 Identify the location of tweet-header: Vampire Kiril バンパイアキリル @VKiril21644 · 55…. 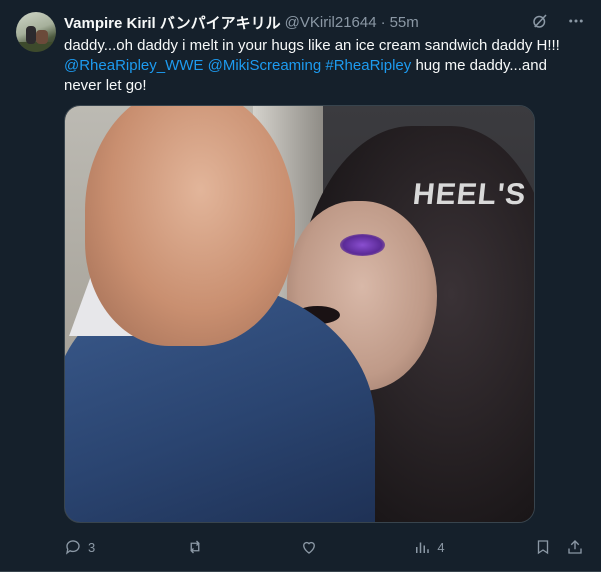
(324, 22).